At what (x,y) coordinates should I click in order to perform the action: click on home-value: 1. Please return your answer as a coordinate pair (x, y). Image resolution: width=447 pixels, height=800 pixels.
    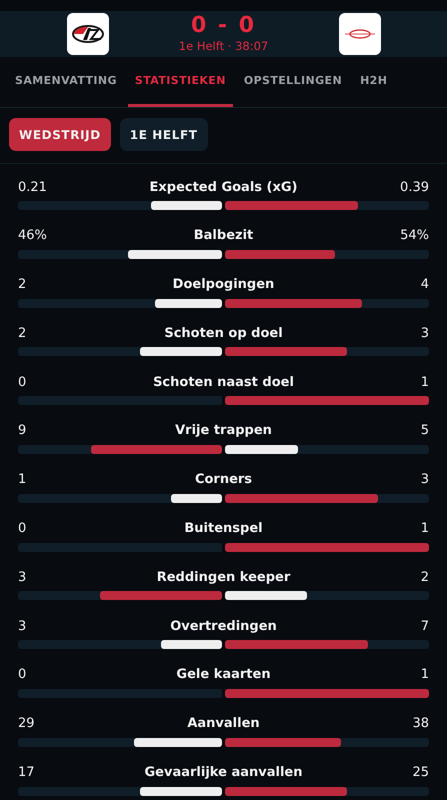
    Looking at the image, I should click on (23, 480).